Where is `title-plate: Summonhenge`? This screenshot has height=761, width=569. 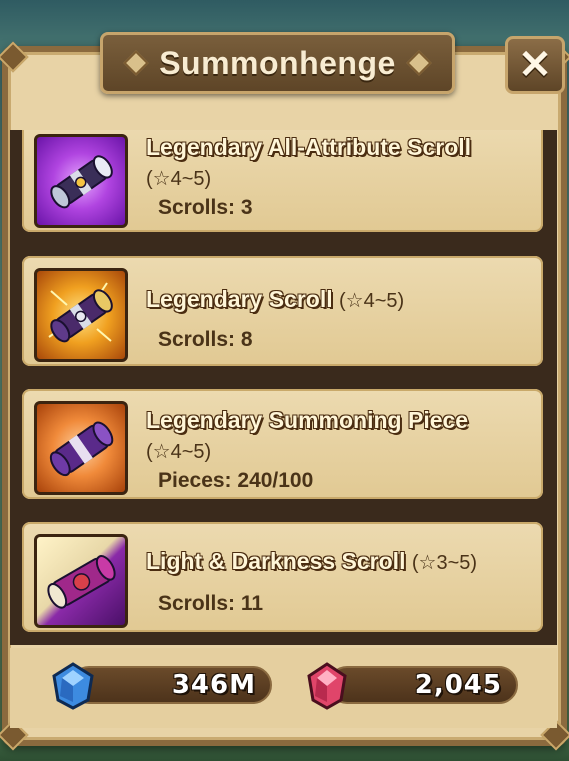
title-plate: Summonhenge is located at coordinates (277, 63).